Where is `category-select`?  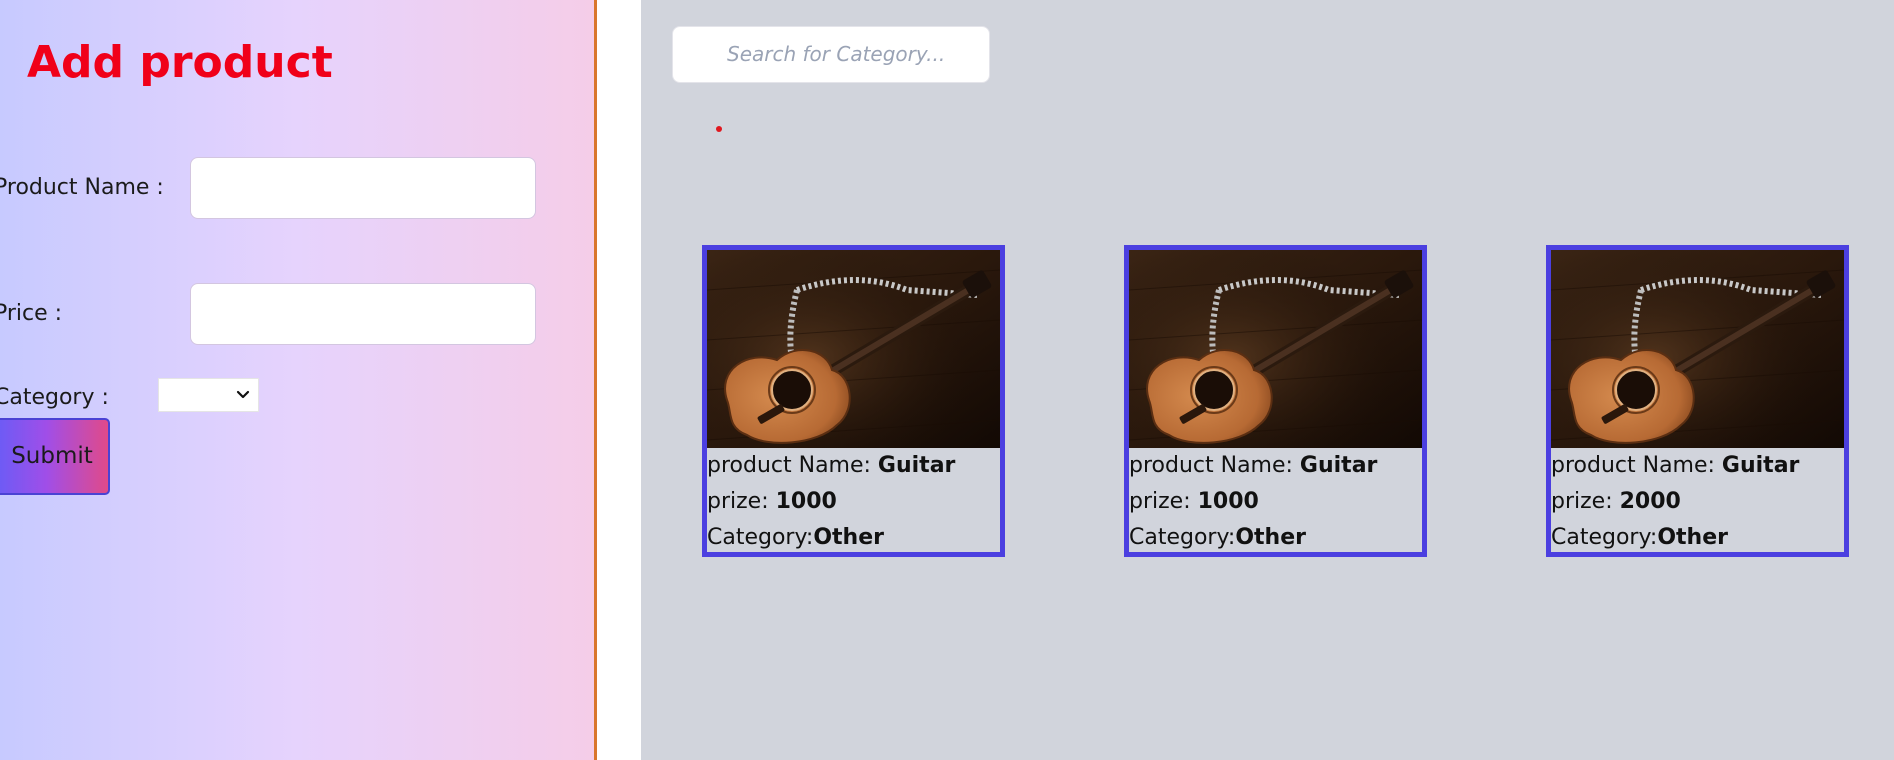
category-select is located at coordinates (208, 395).